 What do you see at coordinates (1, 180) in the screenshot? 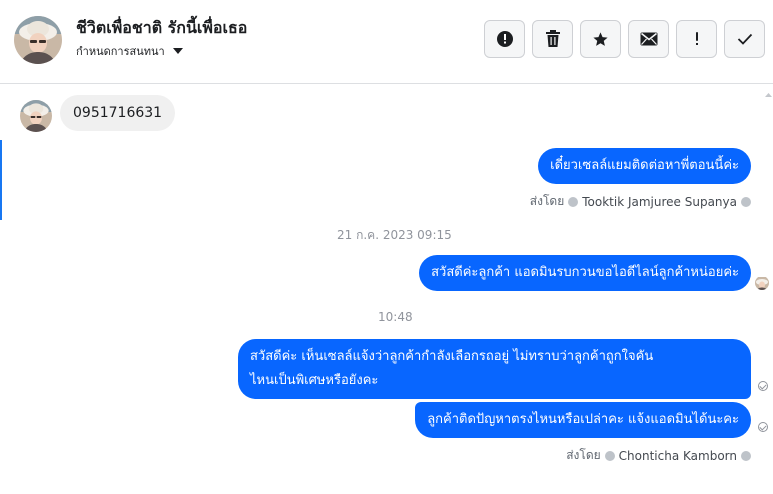
I see `selection-indicator` at bounding box center [1, 180].